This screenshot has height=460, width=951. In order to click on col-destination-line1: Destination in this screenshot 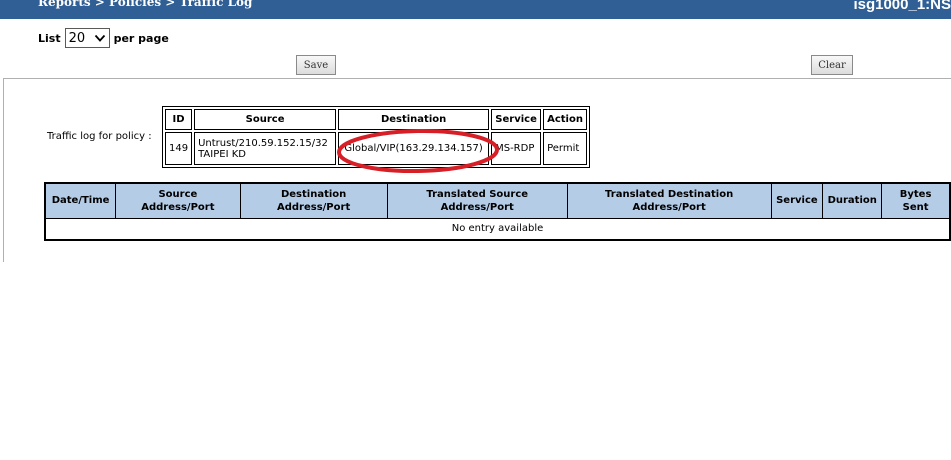, I will do `click(313, 194)`.